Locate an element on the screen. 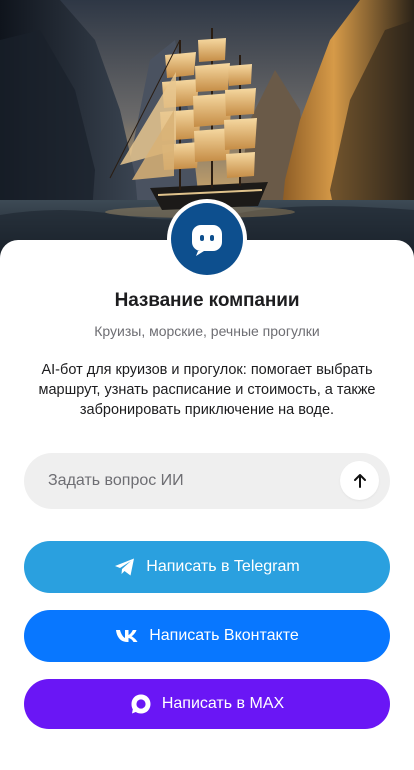  vk-button-label: Написать Вконтакте is located at coordinates (224, 635).